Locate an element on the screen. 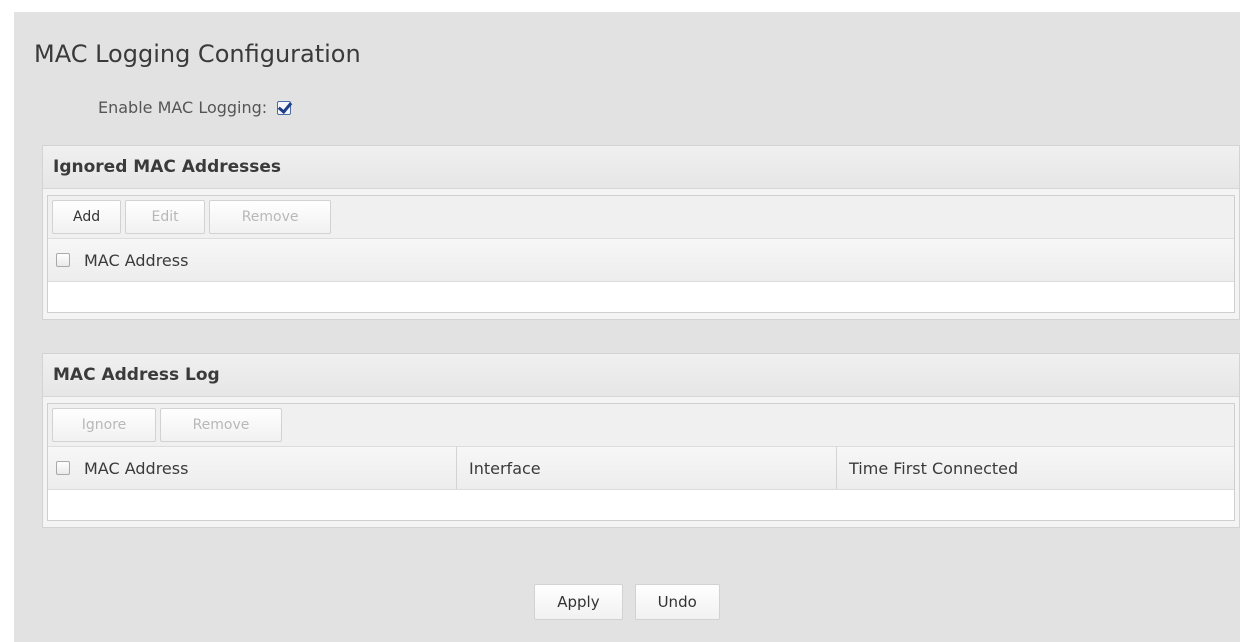 Image resolution: width=1247 pixels, height=642 pixels. column-interface-label: Interface is located at coordinates (505, 468).